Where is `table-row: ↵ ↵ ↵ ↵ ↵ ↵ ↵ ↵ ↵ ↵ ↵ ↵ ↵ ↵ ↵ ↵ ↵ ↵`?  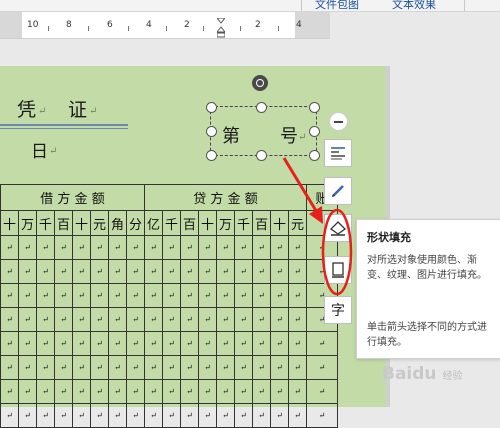
table-row: ↵ ↵ ↵ ↵ ↵ ↵ ↵ ↵ ↵ ↵ ↵ ↵ ↵ ↵ ↵ ↵ ↵ ↵ is located at coordinates (169, 415).